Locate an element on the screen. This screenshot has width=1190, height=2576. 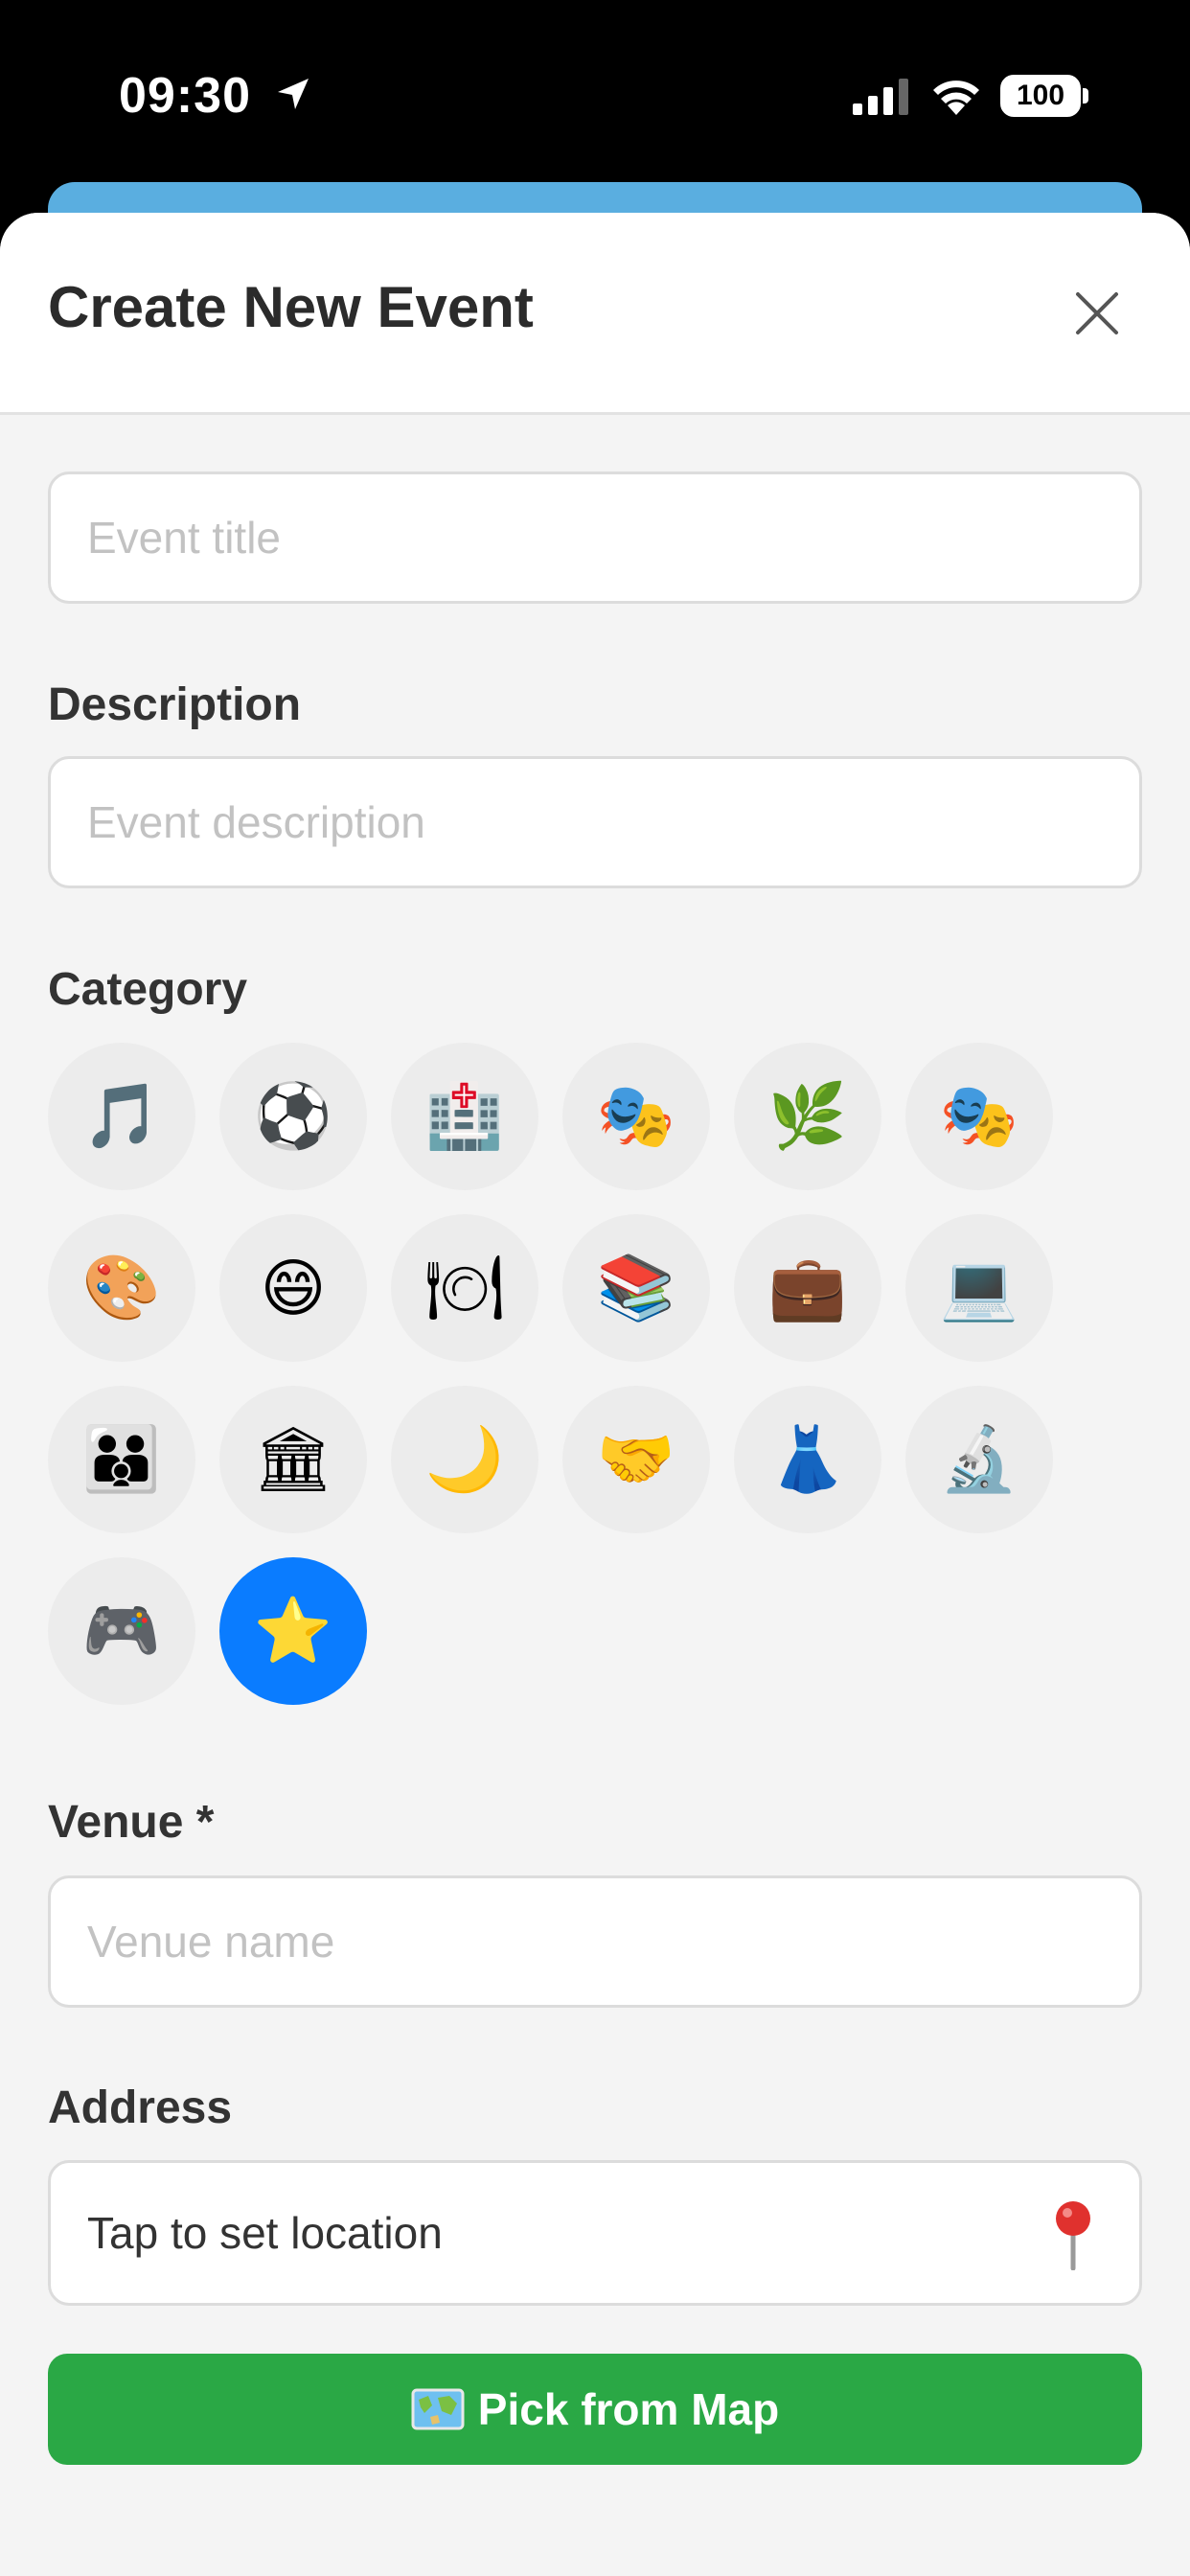
pick-from-map-label: Pick from Map is located at coordinates (629, 2409).